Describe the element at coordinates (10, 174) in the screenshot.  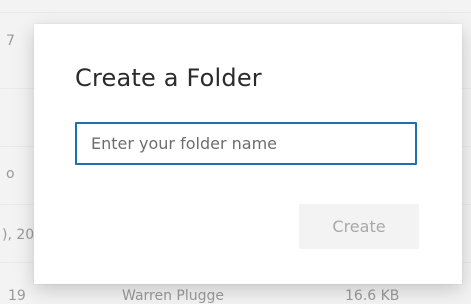
I see `background-text: o` at that location.